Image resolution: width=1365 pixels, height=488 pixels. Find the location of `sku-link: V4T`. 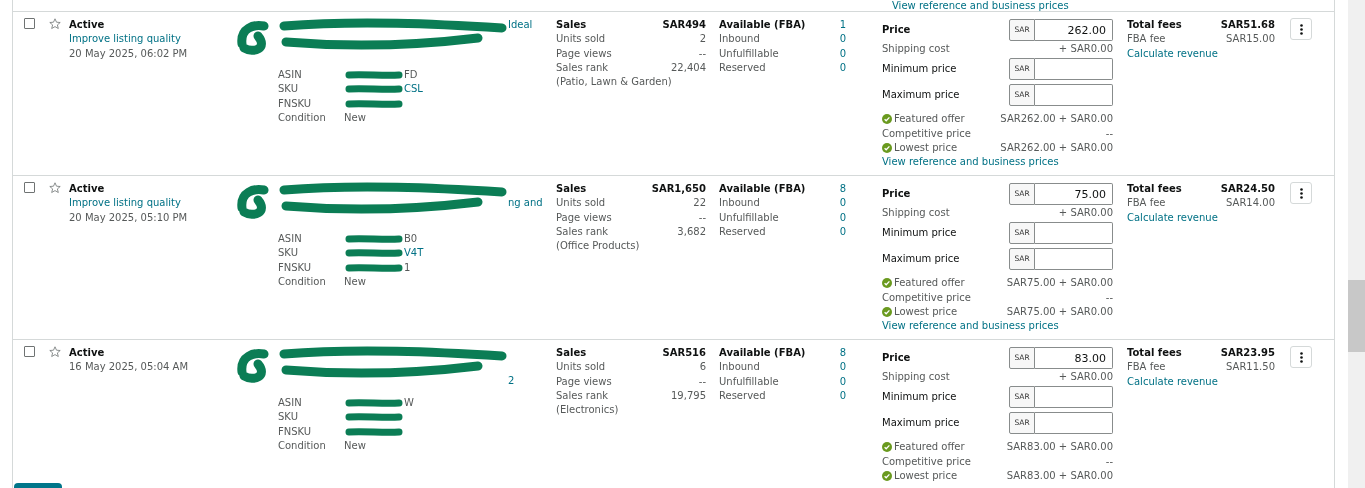

sku-link: V4T is located at coordinates (414, 253).